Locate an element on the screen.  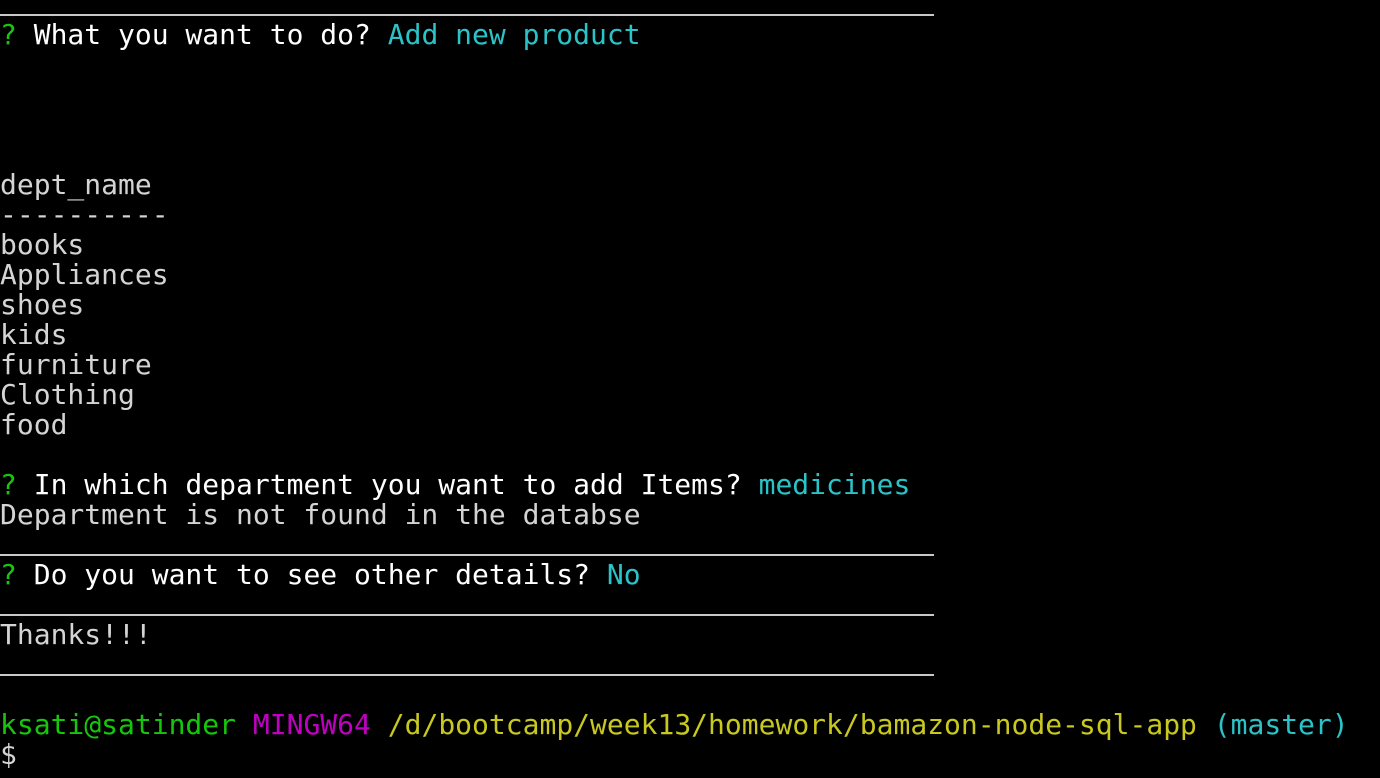
answer-text: Add new product is located at coordinates (514, 34).